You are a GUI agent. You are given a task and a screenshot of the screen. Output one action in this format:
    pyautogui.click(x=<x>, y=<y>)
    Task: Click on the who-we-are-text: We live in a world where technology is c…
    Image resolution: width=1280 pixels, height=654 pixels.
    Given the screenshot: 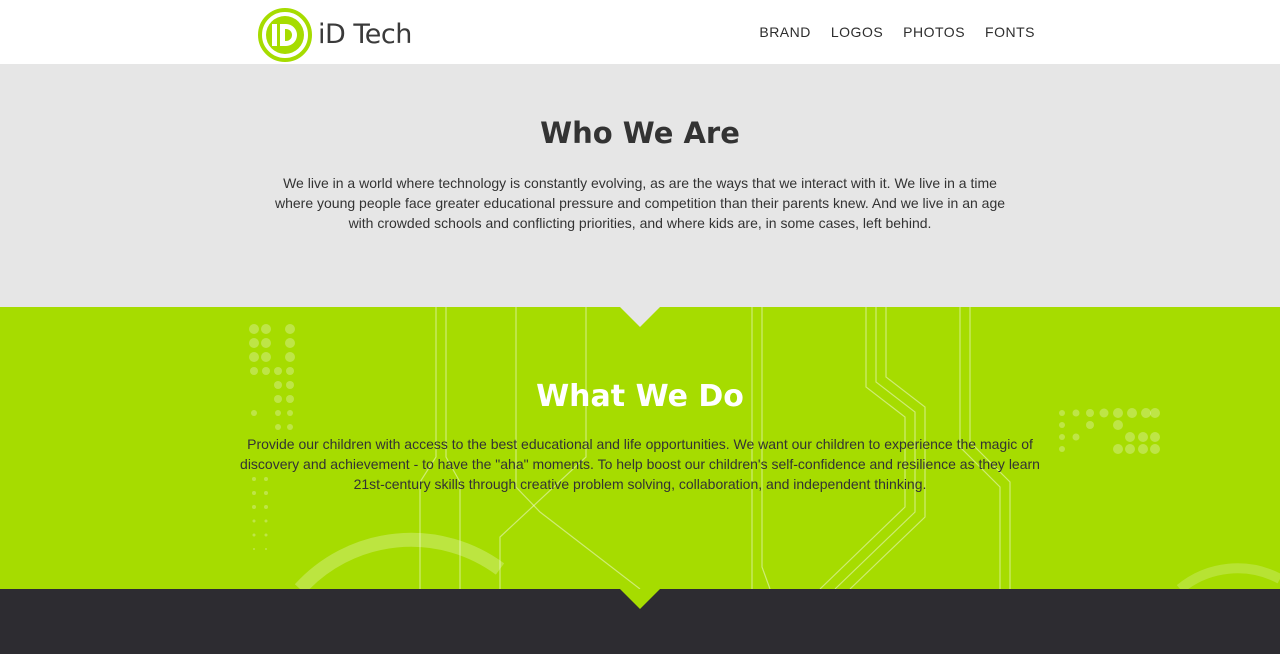 What is the action you would take?
    pyautogui.click(x=640, y=203)
    